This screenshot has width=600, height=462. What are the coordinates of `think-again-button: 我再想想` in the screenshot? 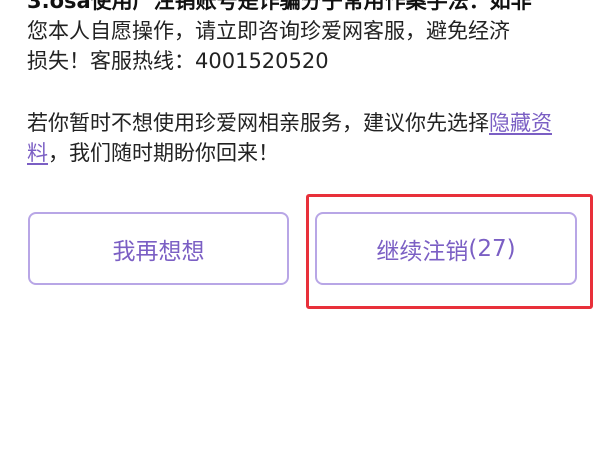 It's located at (158, 248).